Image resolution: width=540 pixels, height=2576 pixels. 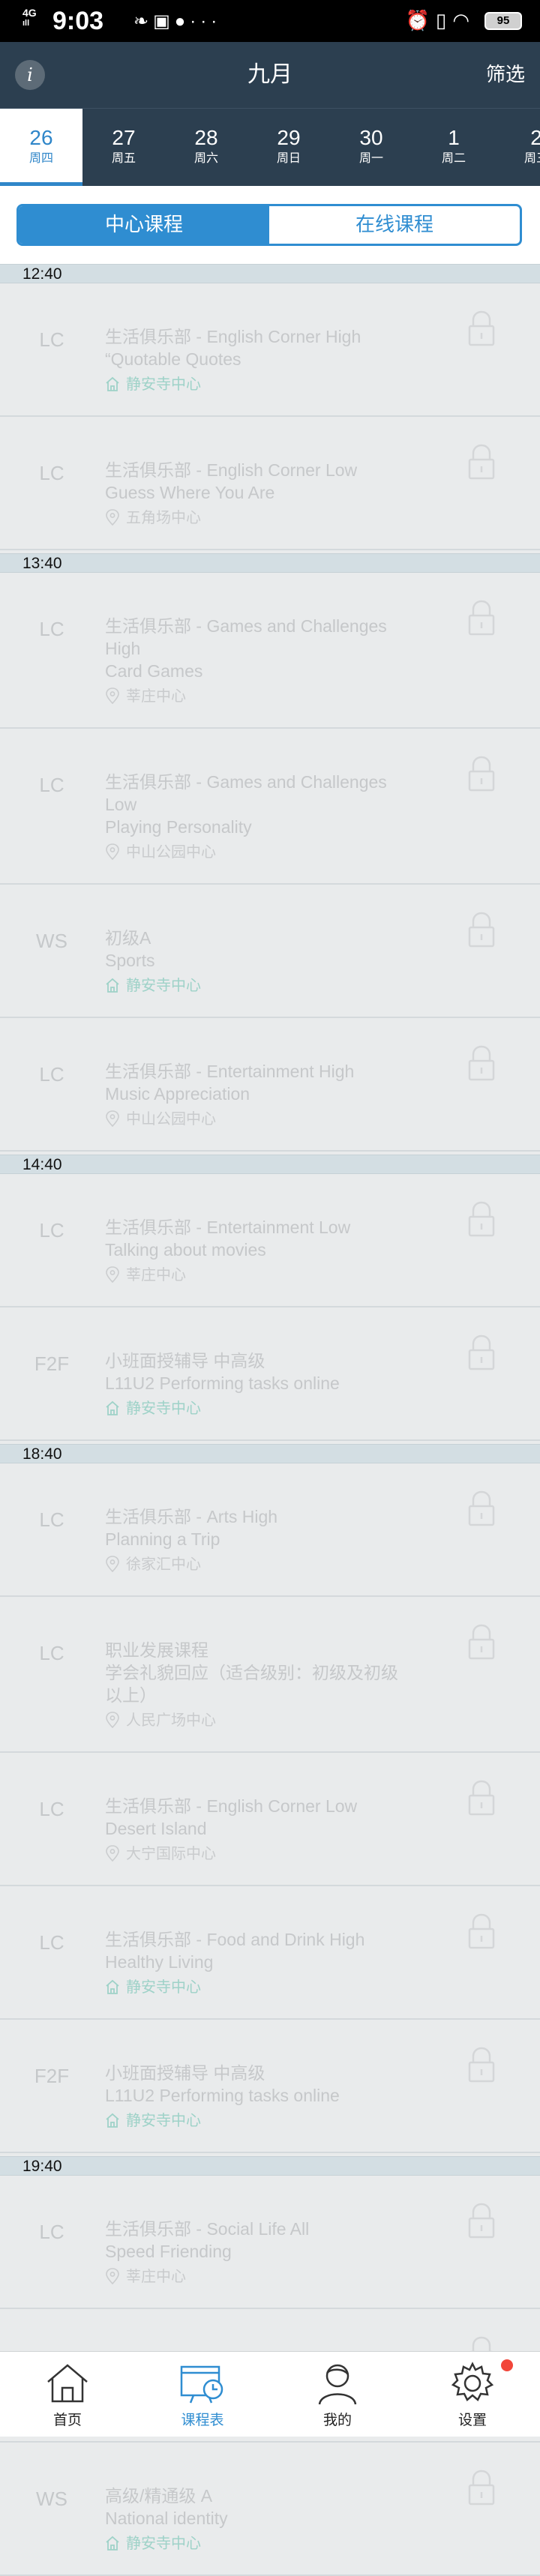 What do you see at coordinates (202, 2420) in the screenshot?
I see `nav-schedule-label: 课程表` at bounding box center [202, 2420].